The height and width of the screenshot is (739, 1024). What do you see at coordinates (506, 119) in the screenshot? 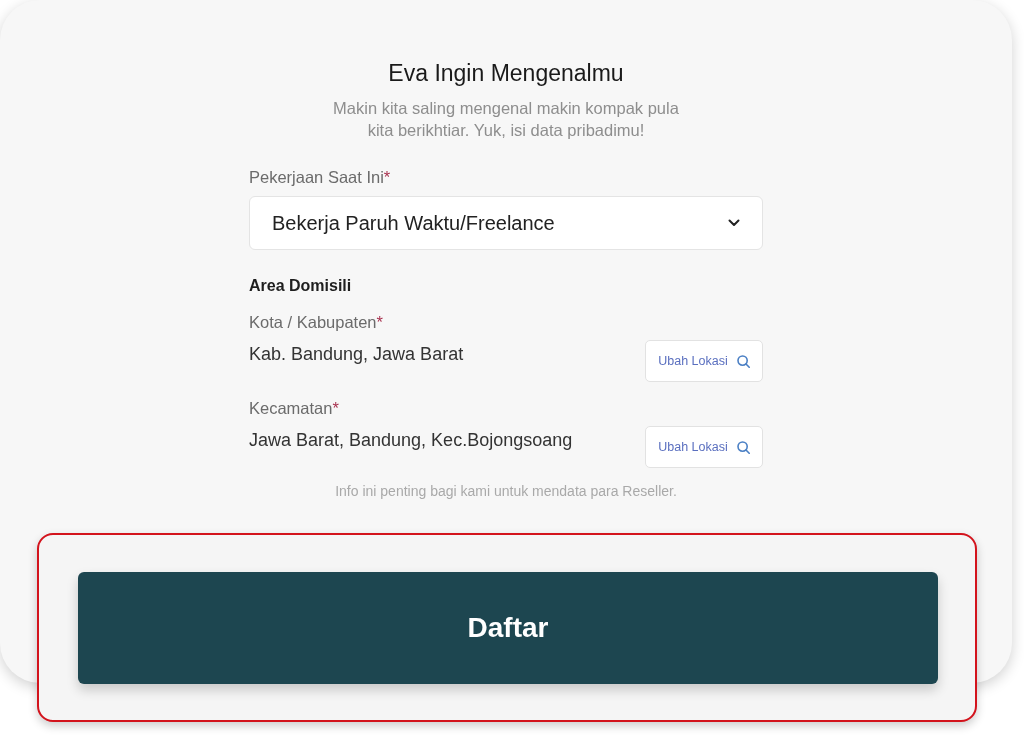
I see `form-subtitle: Makin kita saling mengenal makin kompak pula kita berikhtiar. Yuk, isi data pribadimu!` at bounding box center [506, 119].